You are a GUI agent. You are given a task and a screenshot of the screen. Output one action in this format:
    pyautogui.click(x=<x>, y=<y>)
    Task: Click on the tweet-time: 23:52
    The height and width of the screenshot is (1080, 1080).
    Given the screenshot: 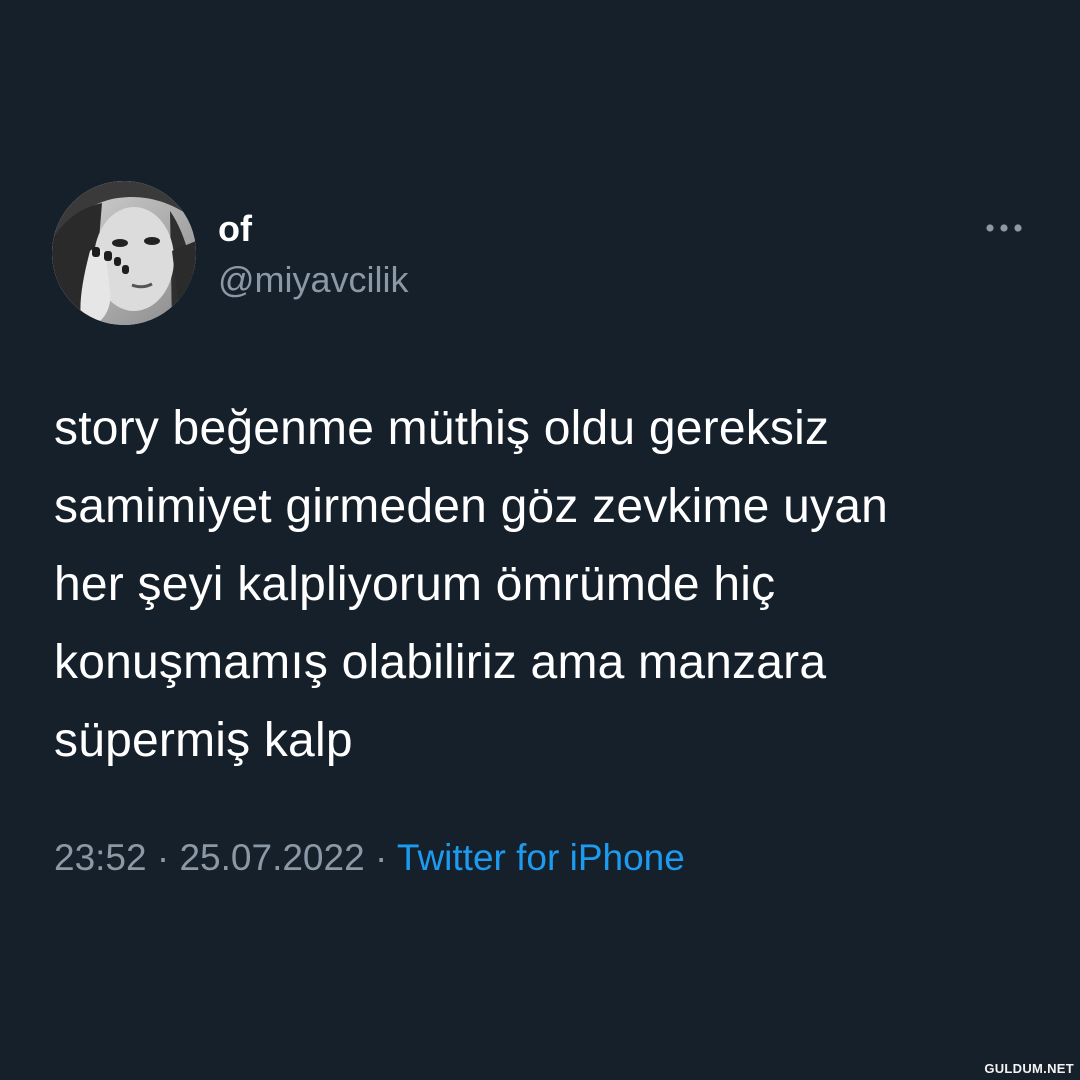 What is the action you would take?
    pyautogui.click(x=100, y=857)
    